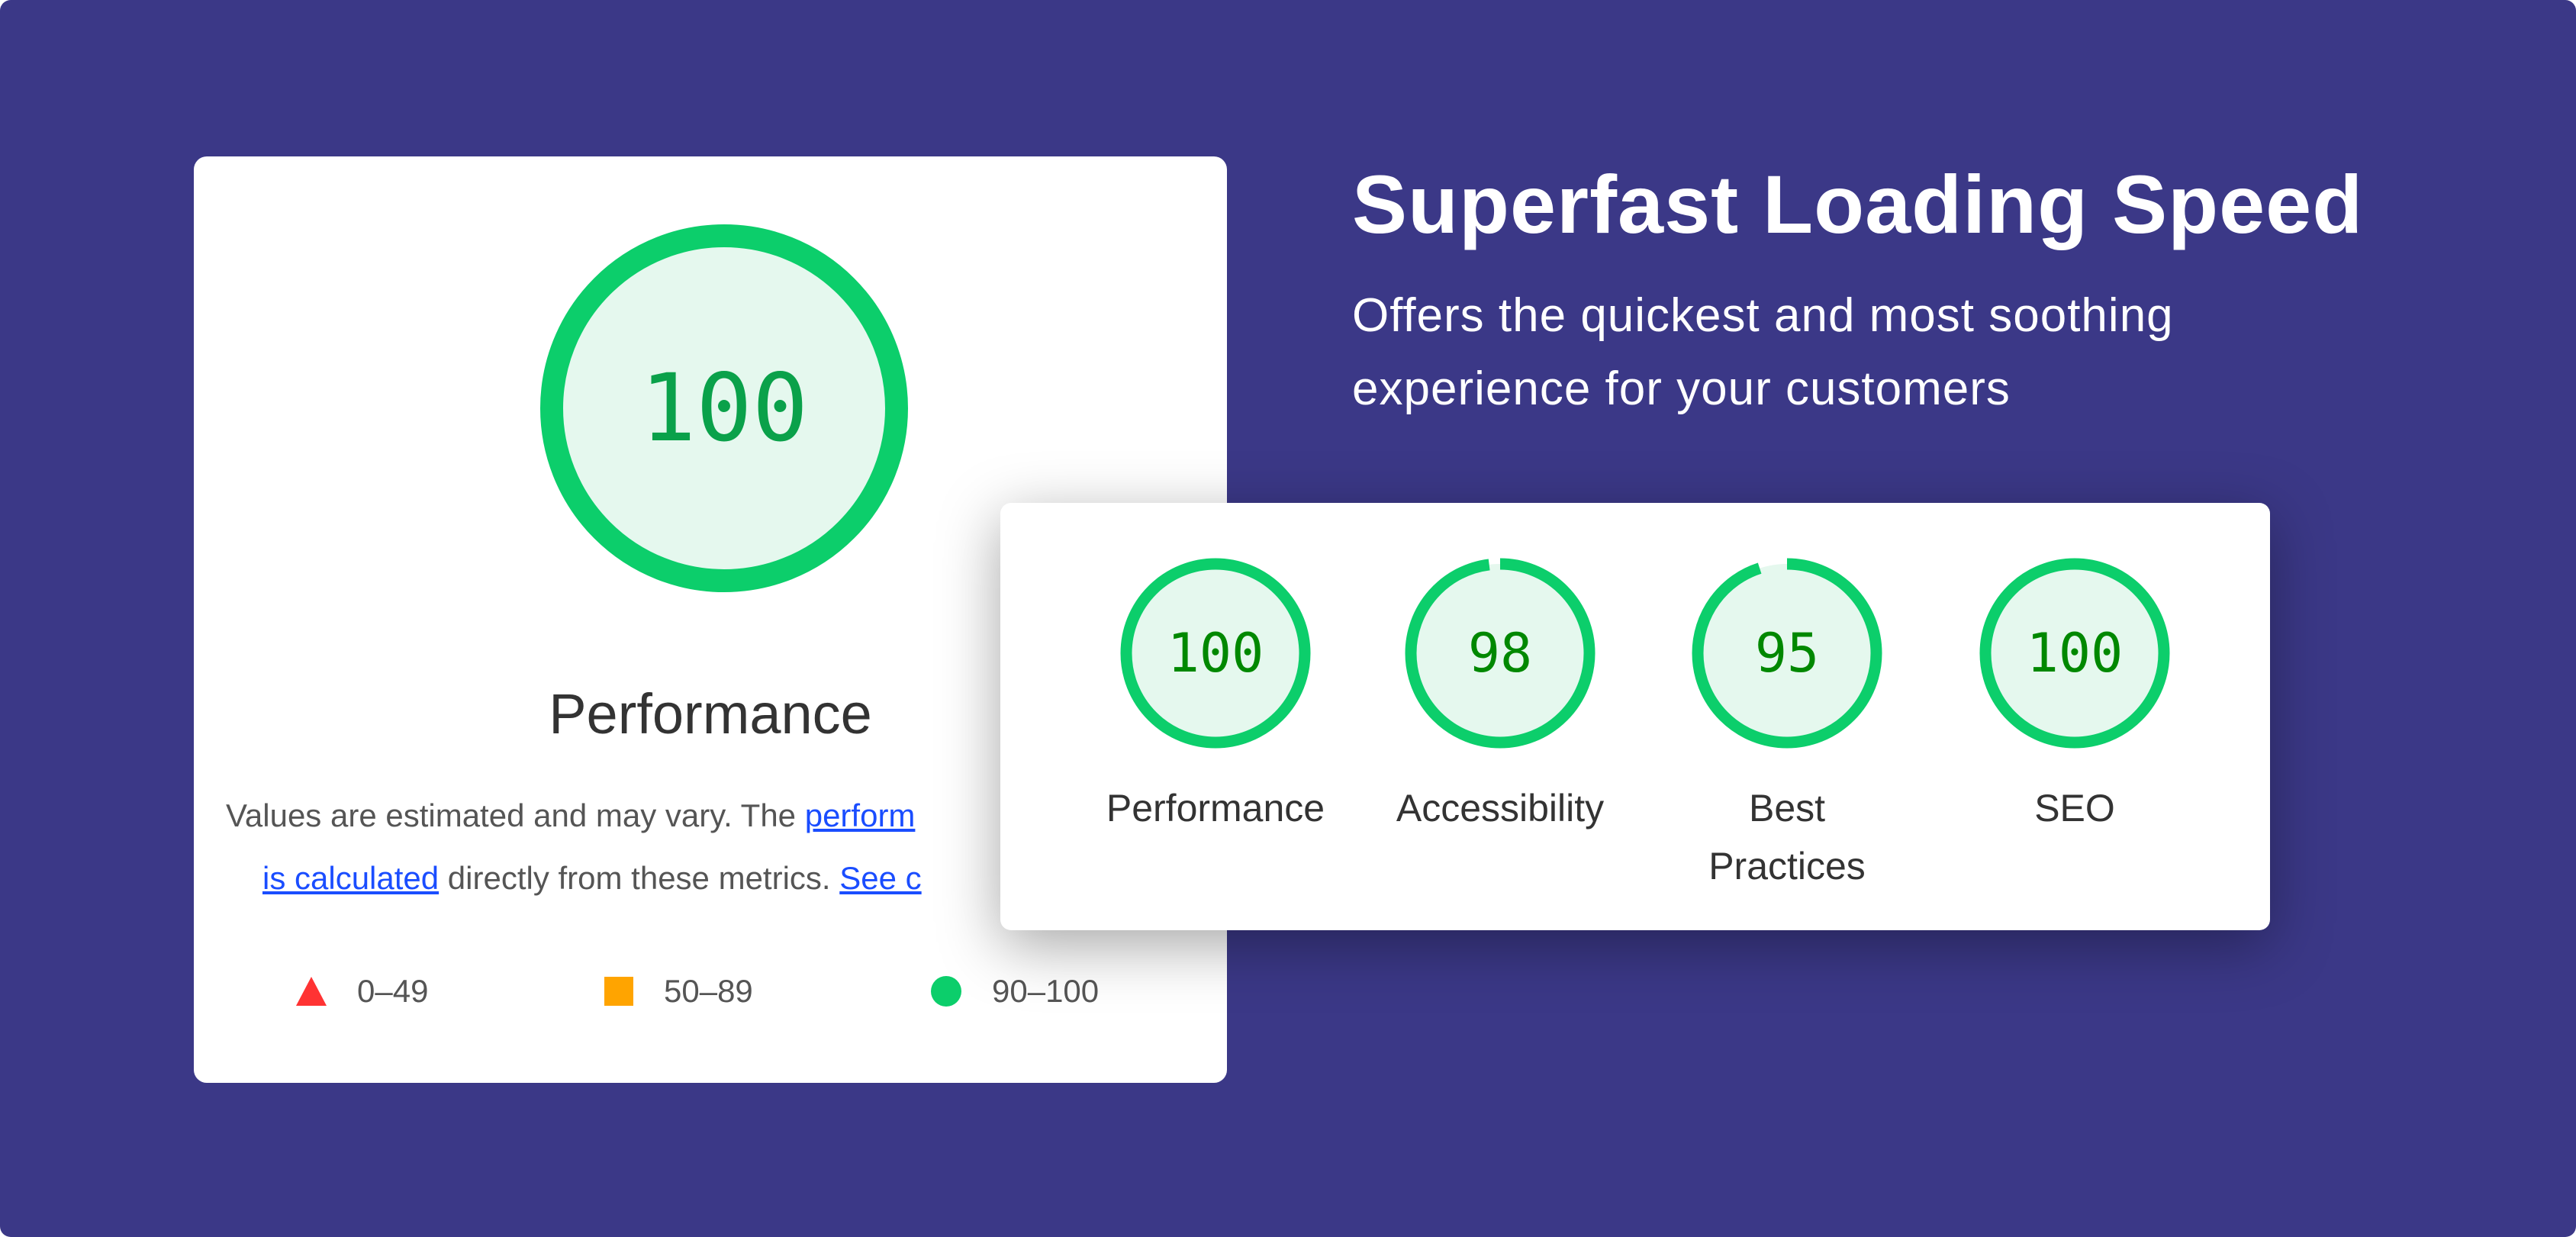 The width and height of the screenshot is (2576, 1237). I want to click on legend-label: 0–49, so click(393, 991).